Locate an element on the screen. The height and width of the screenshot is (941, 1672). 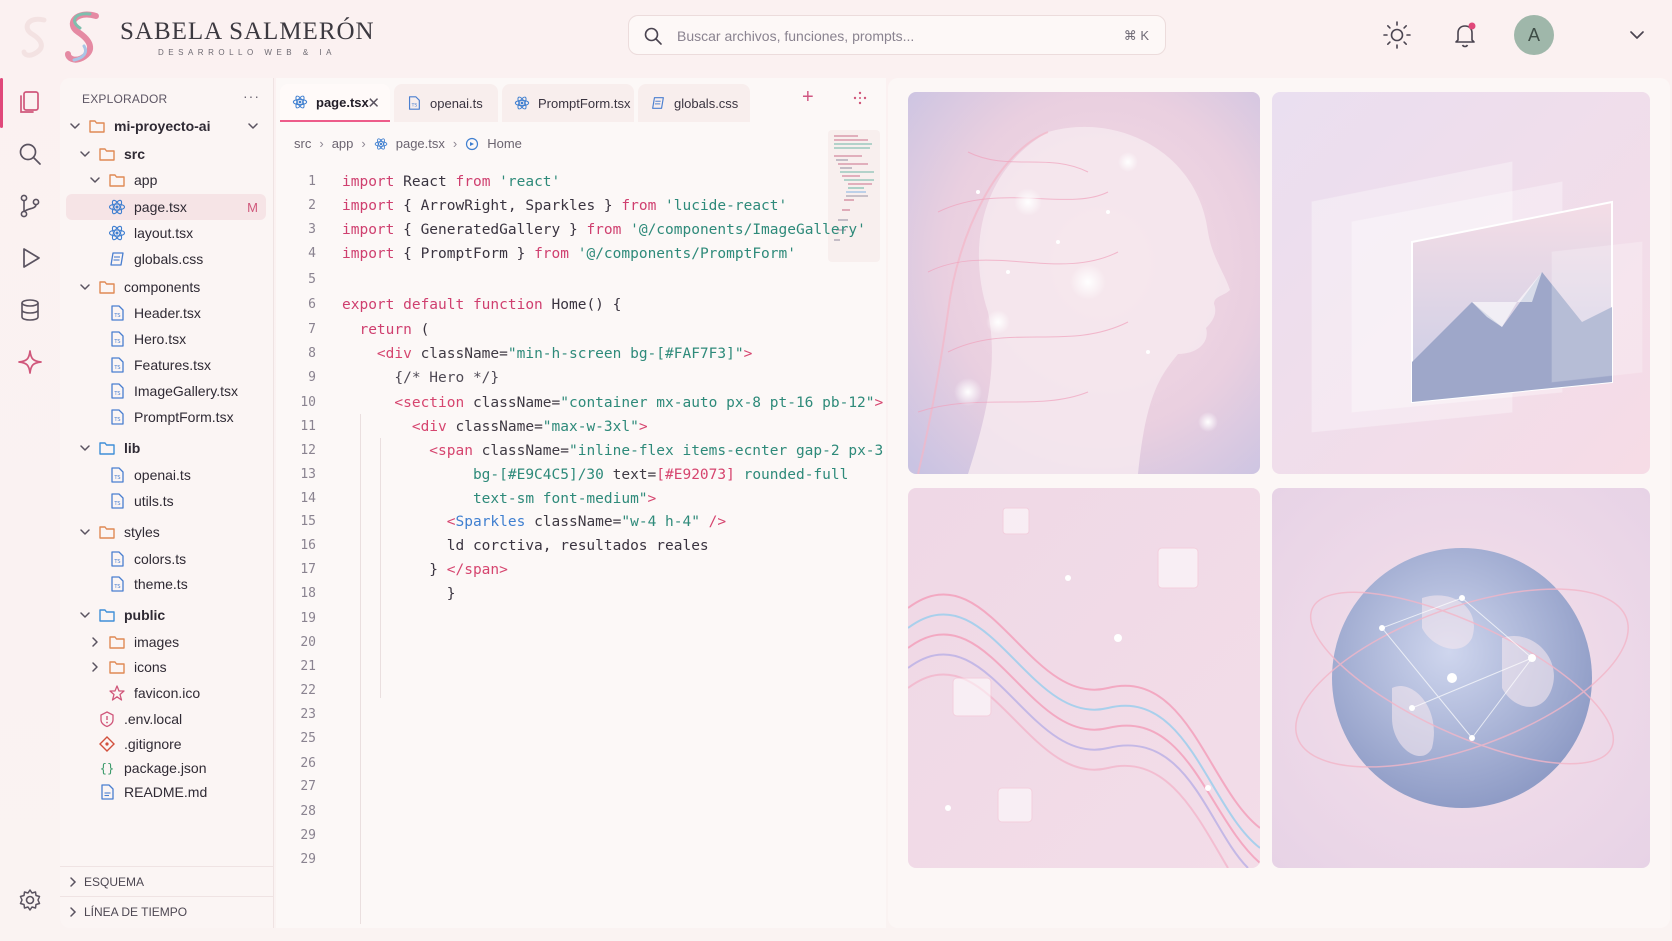
code-token: > is located at coordinates (652, 499).